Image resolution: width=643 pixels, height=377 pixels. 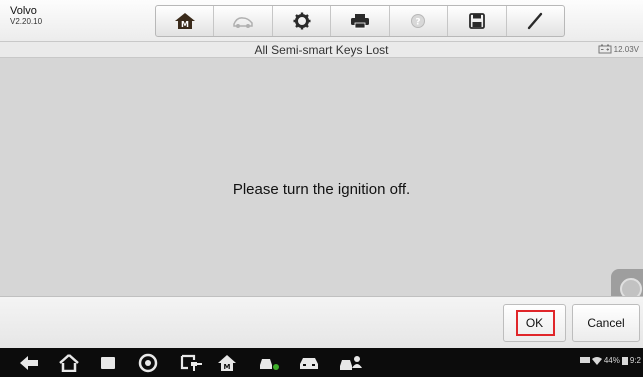 I want to click on print-button, so click(x=360, y=21).